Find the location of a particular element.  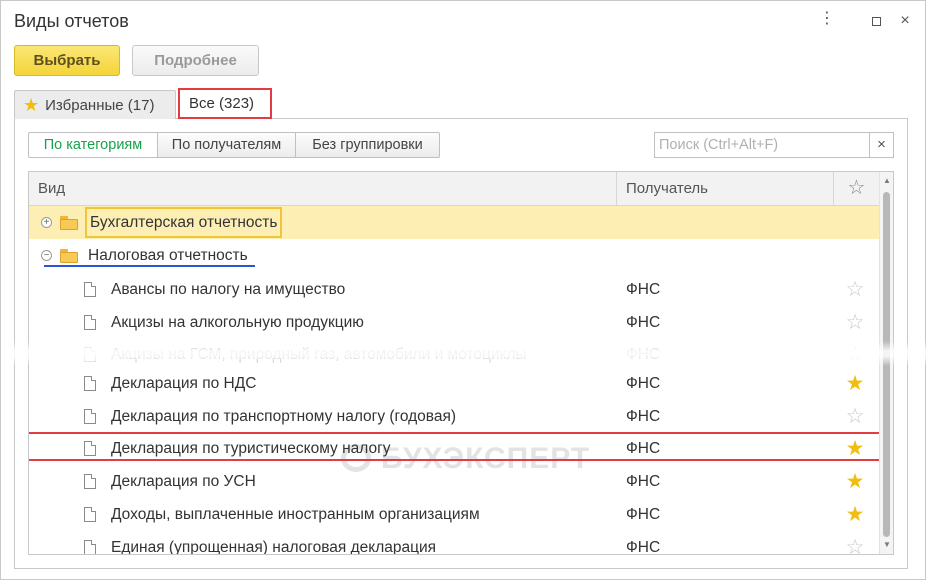

details-button: Подробнее is located at coordinates (195, 60).